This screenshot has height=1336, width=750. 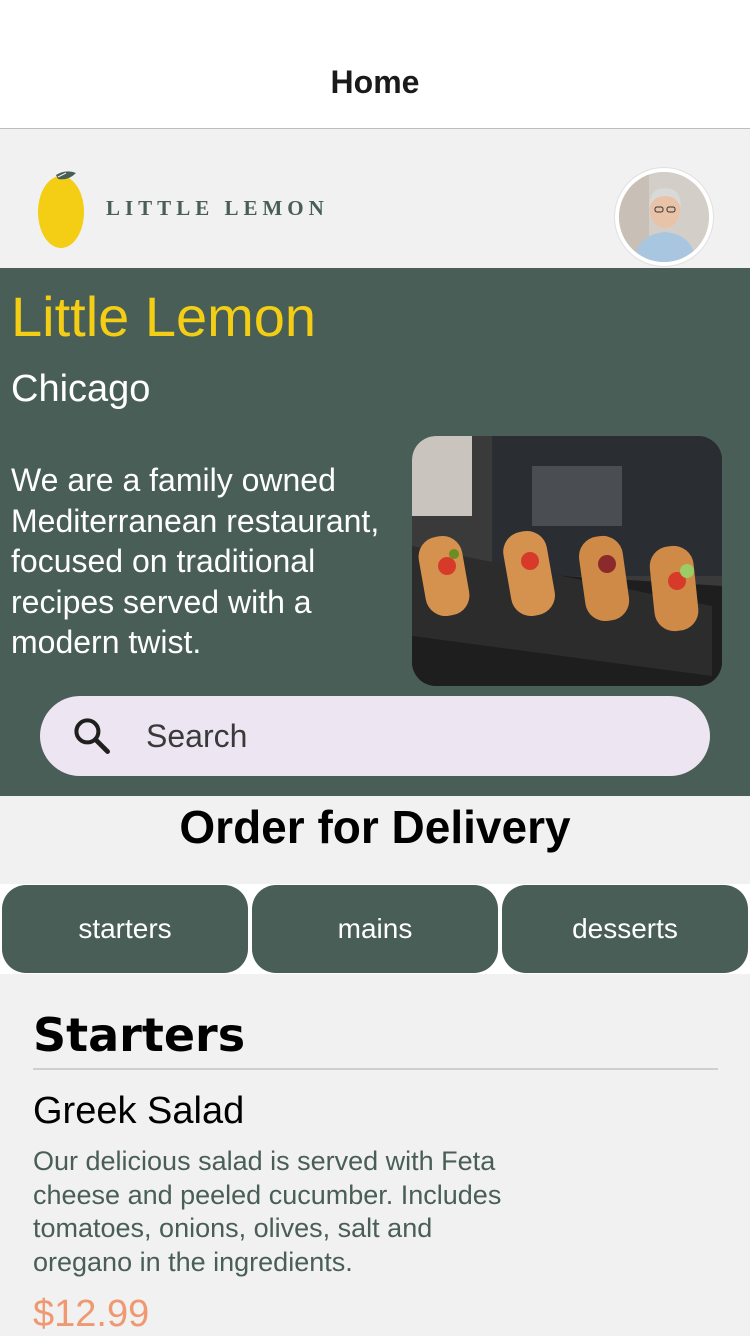 What do you see at coordinates (92, 736) in the screenshot?
I see `search-icon` at bounding box center [92, 736].